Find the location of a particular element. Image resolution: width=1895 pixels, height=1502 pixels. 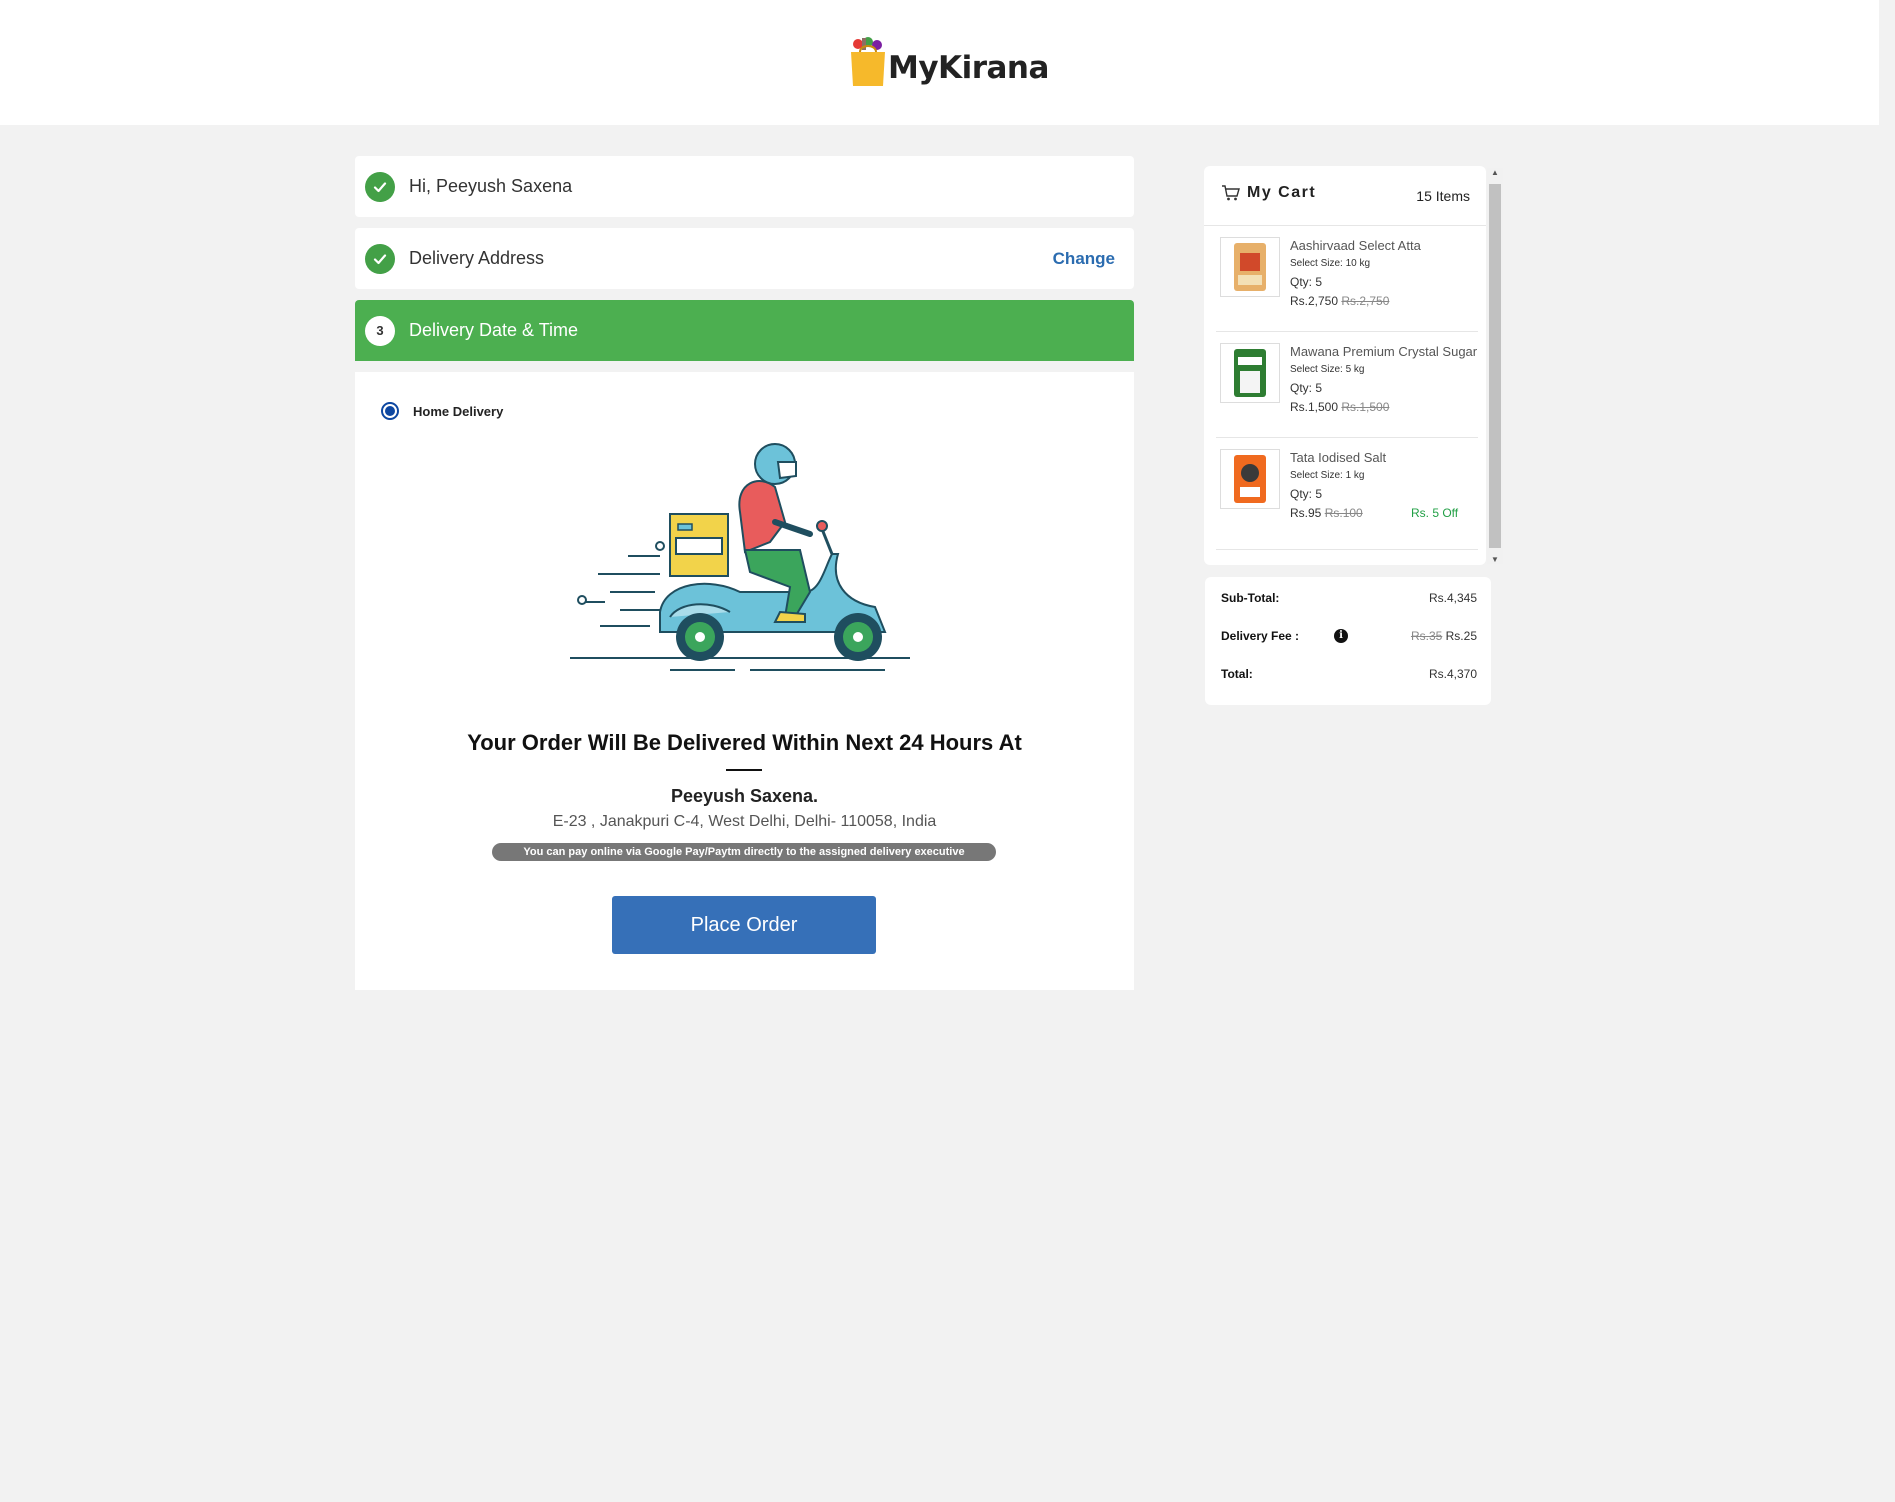

home-delivery-option: Home Delivery is located at coordinates (442, 411).